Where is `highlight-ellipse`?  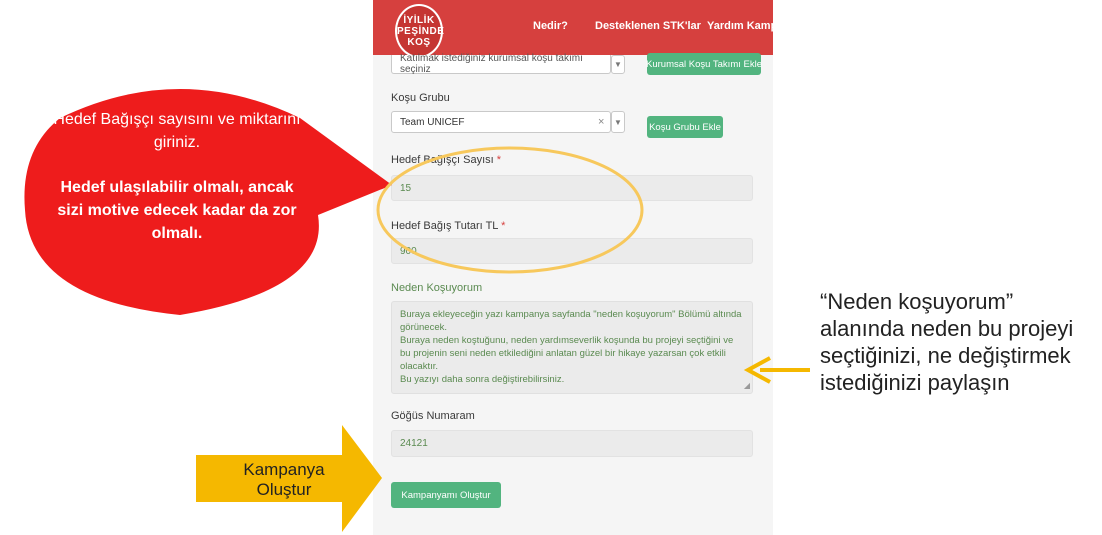 highlight-ellipse is located at coordinates (510, 210).